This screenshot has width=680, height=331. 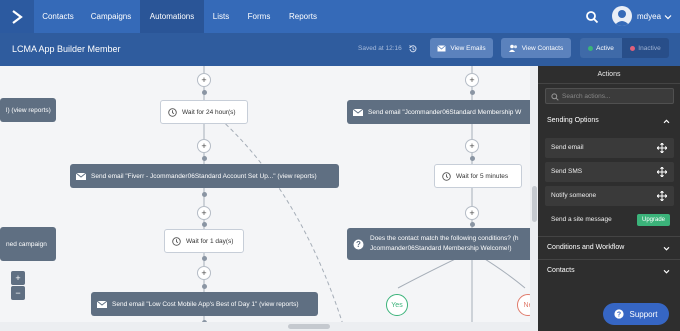 I want to click on wait-1-day-label: Wait for 1 day(s), so click(x=210, y=241).